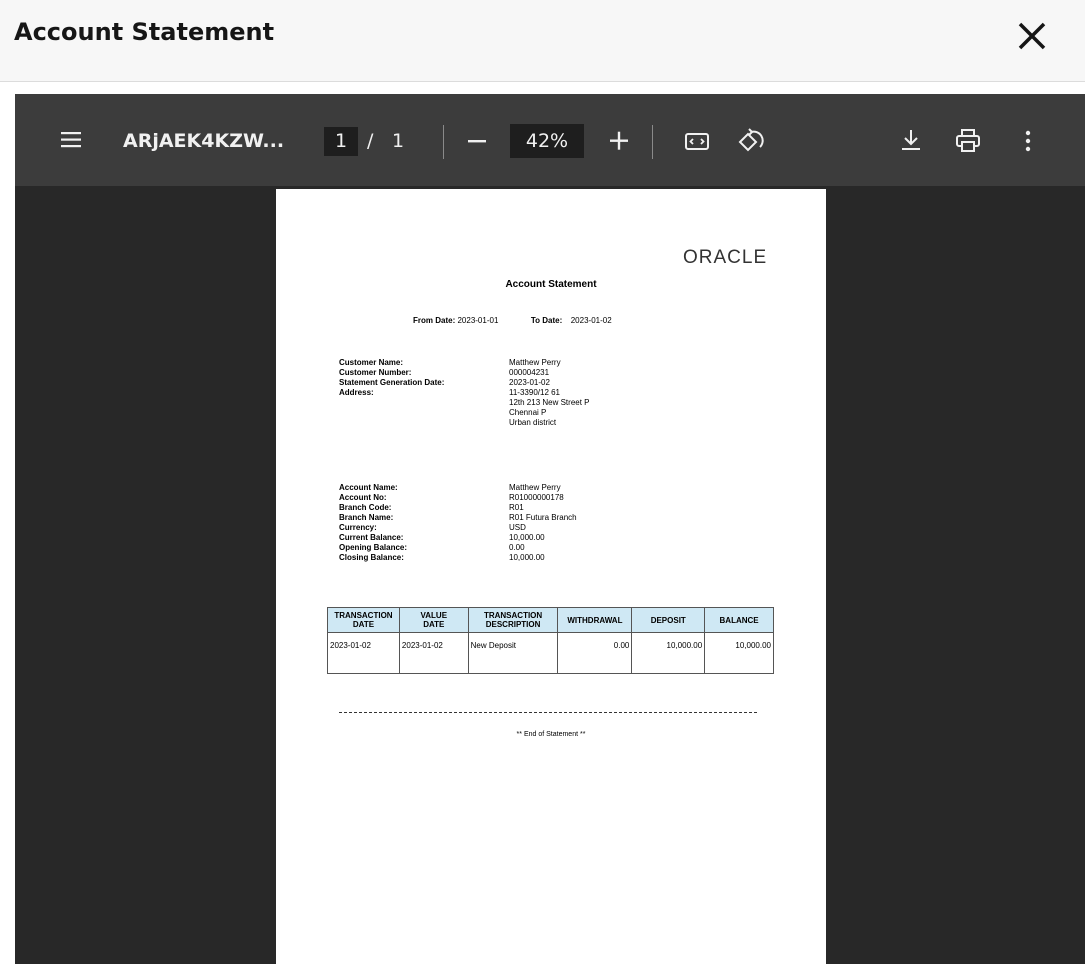  Describe the element at coordinates (668, 653) in the screenshot. I see `deposit-cell: 10,000.00` at that location.